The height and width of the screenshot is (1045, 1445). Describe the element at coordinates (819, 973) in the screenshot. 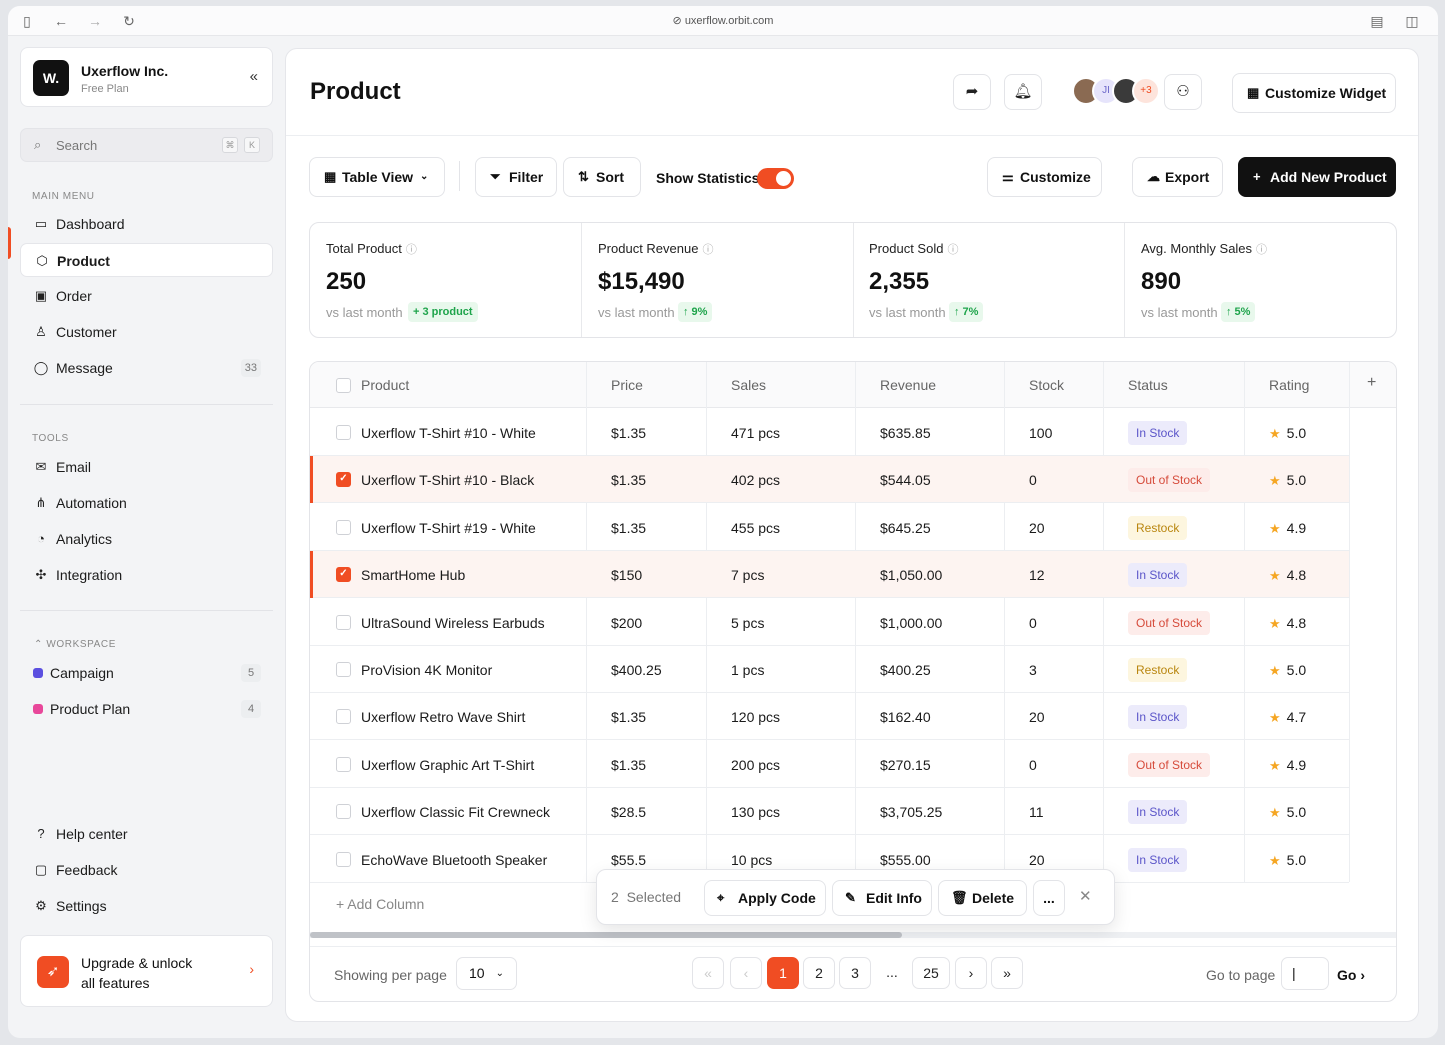

I see `page-button-2: 2` at that location.